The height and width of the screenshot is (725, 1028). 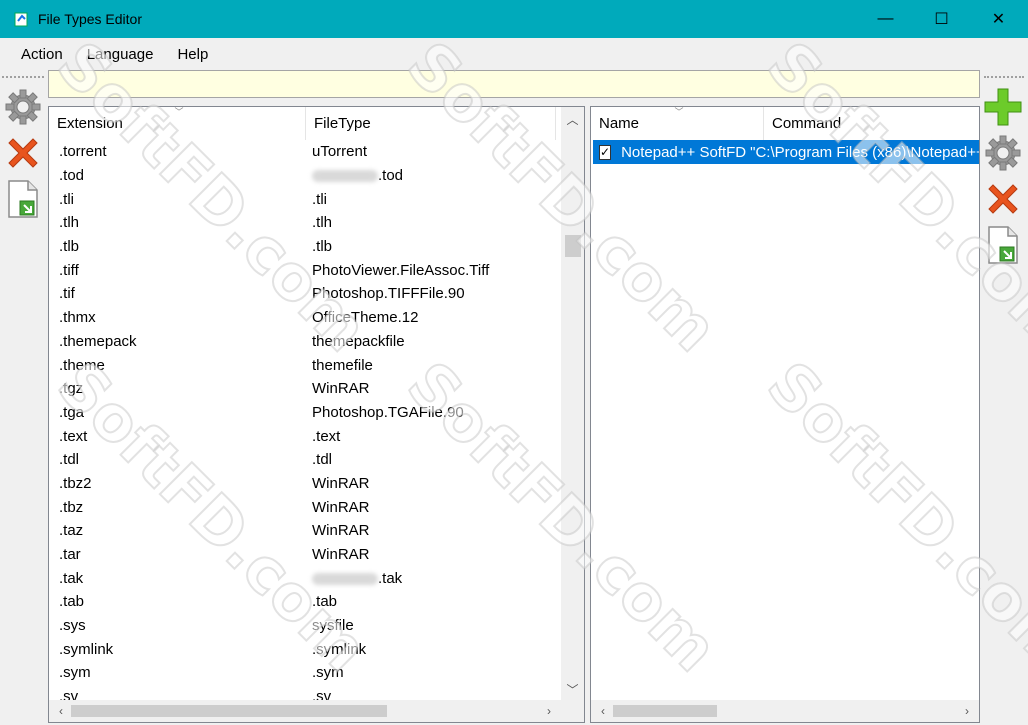 I want to click on menu-language: Language, so click(x=120, y=54).